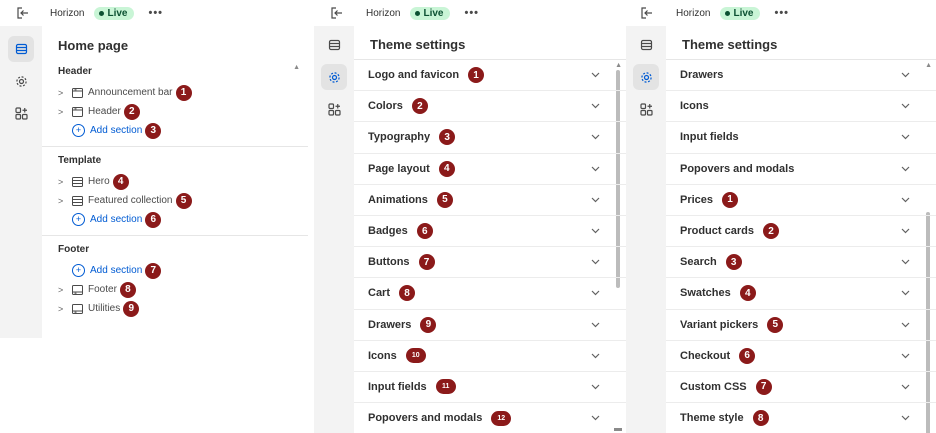 This screenshot has height=433, width=936. I want to click on tree-item-footer: > Footer 8, so click(177, 289).